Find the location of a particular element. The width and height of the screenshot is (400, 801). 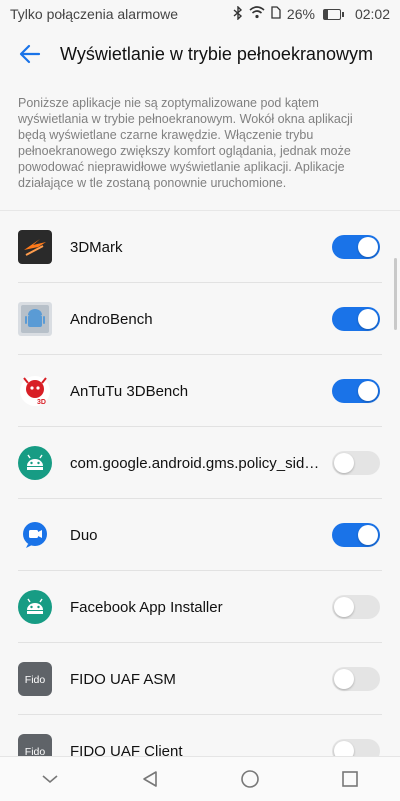

list-item: Fido FIDO UAF ASM is located at coordinates (200, 679).